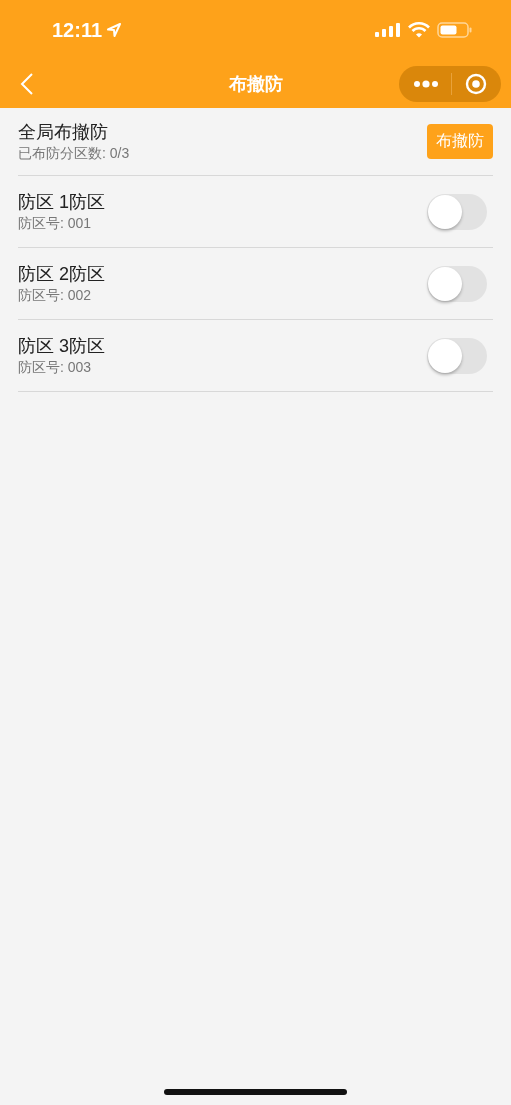 Image resolution: width=511 pixels, height=1105 pixels. I want to click on zone-number: 防区号: 003, so click(55, 368).